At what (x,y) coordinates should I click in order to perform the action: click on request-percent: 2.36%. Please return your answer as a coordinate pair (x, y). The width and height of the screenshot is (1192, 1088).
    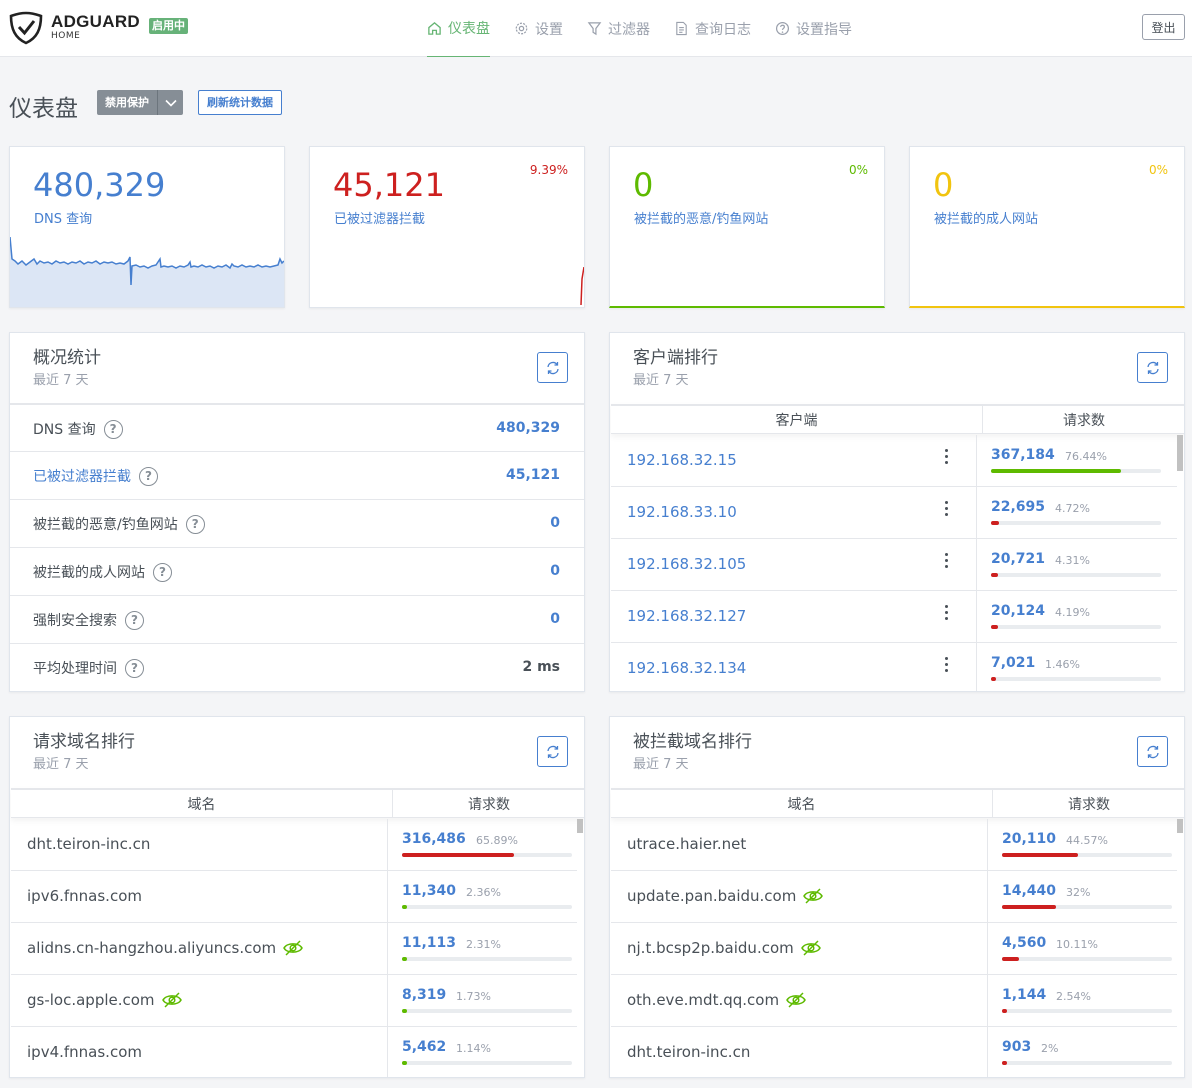
    Looking at the image, I should click on (483, 892).